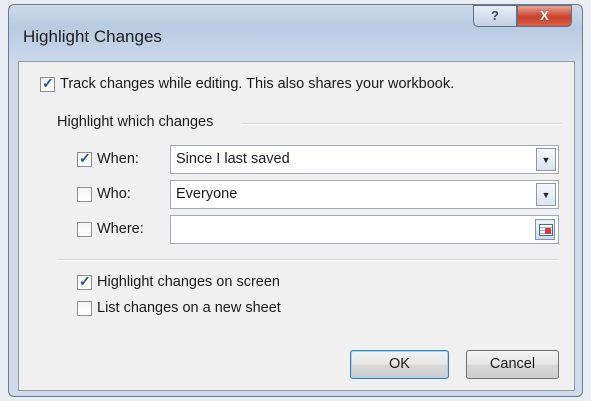  Describe the element at coordinates (188, 282) in the screenshot. I see `highlight-on-screen-label: Highlight changes on screen` at that location.